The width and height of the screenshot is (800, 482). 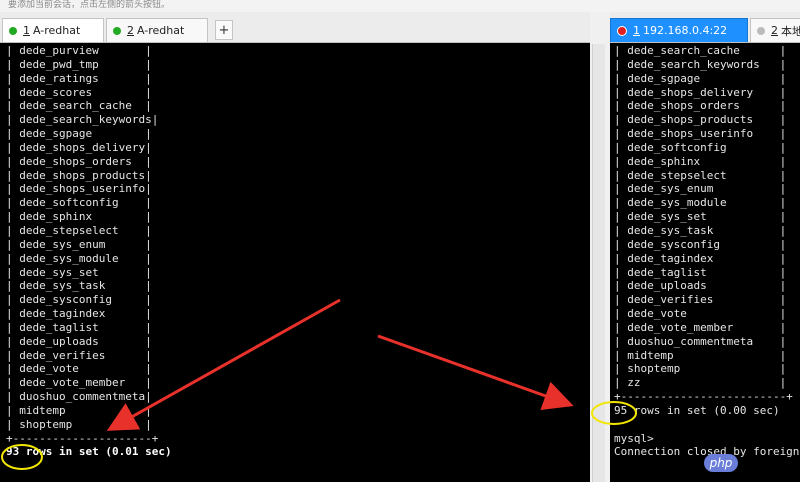 I want to click on rows-result-line: 93 rows in set (0.01 sec), so click(x=89, y=452).